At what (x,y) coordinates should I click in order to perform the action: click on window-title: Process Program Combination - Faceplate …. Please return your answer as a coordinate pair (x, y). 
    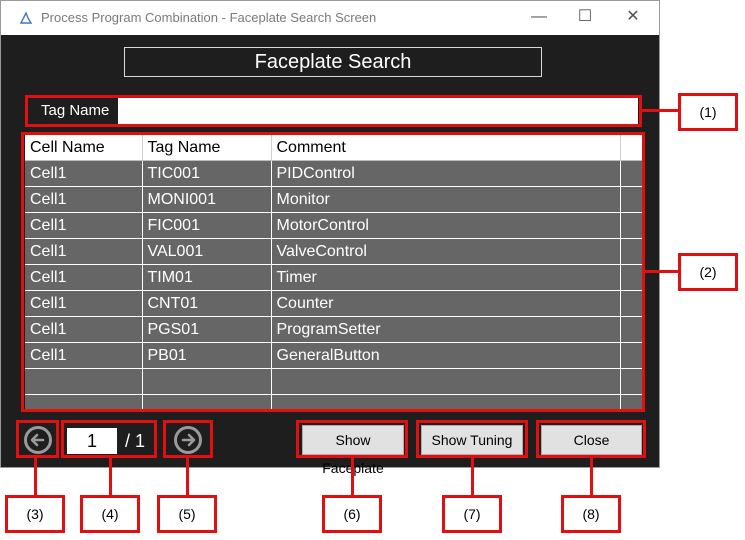
    Looking at the image, I should click on (209, 17).